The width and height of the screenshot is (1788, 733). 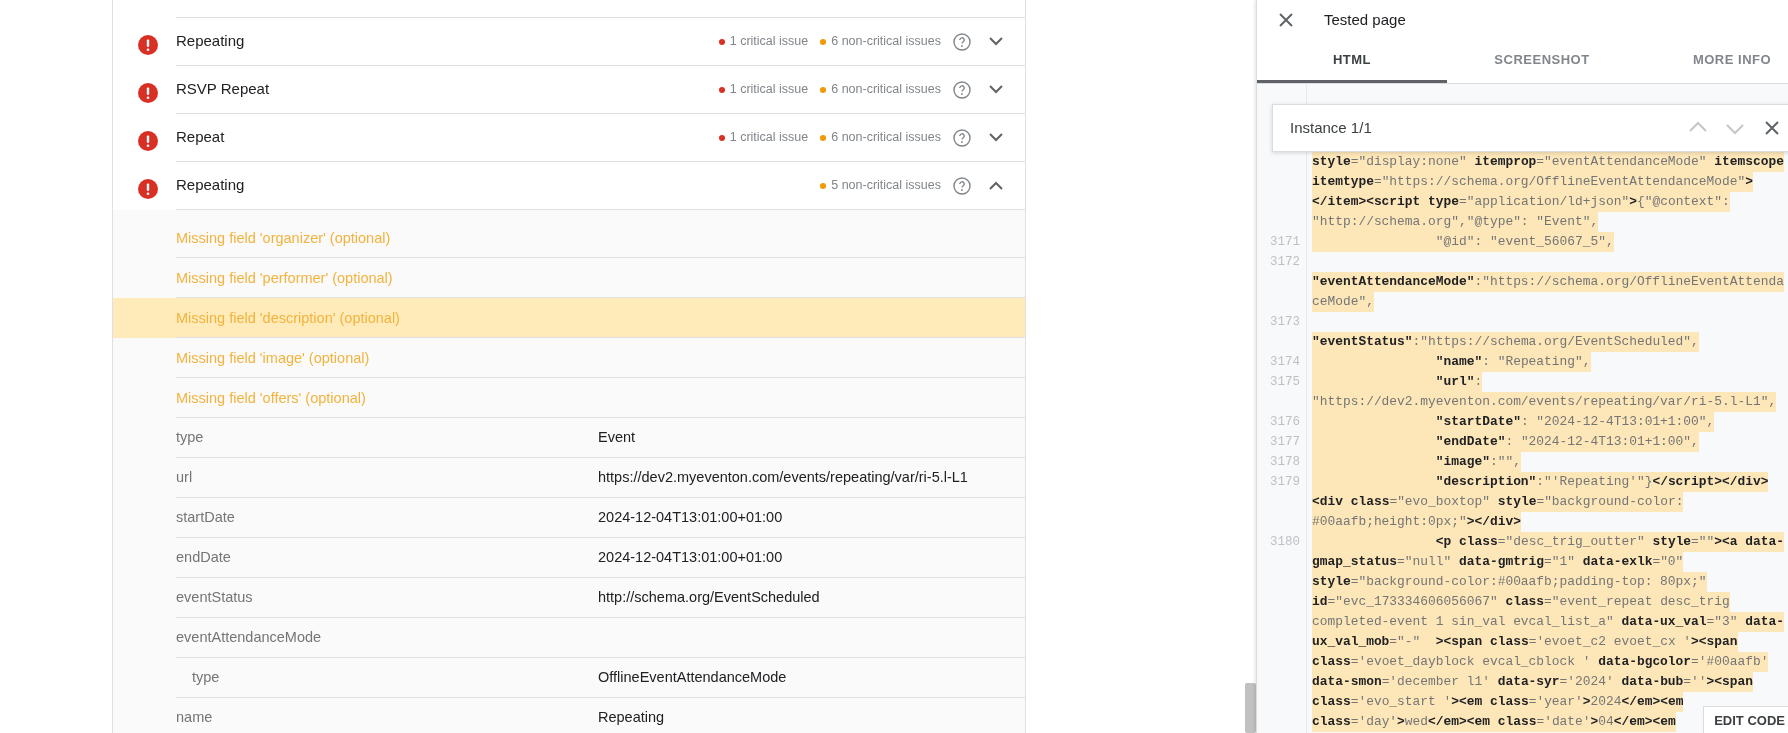 I want to click on property-label: endDate, so click(x=204, y=557).